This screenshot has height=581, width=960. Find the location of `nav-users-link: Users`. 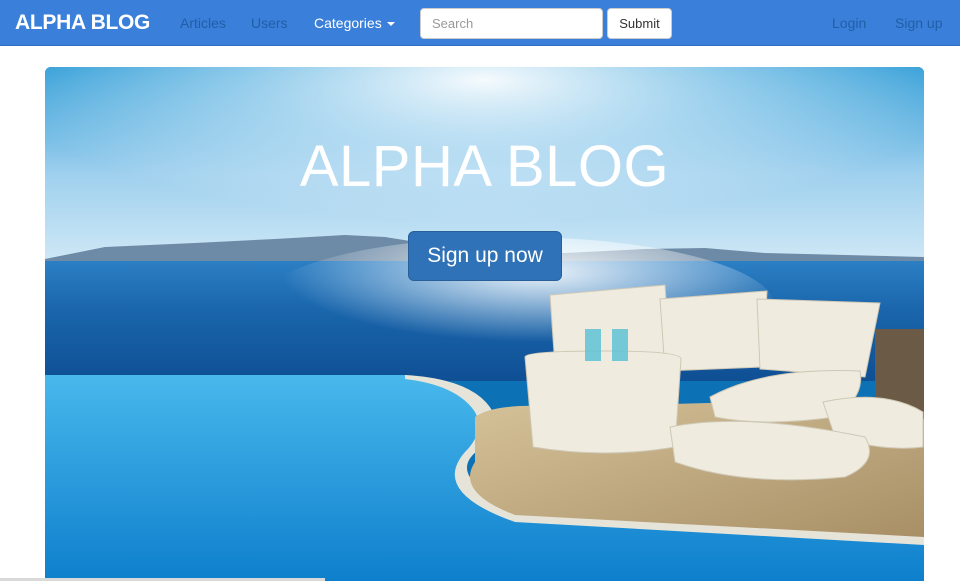

nav-users-link: Users is located at coordinates (269, 23).